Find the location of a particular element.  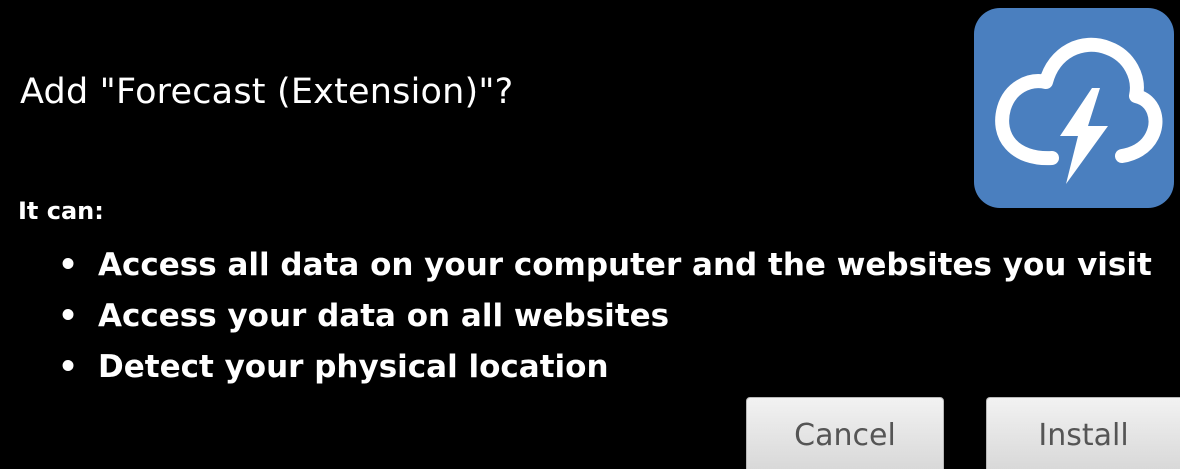

permissions-heading: It can: is located at coordinates (61, 211).